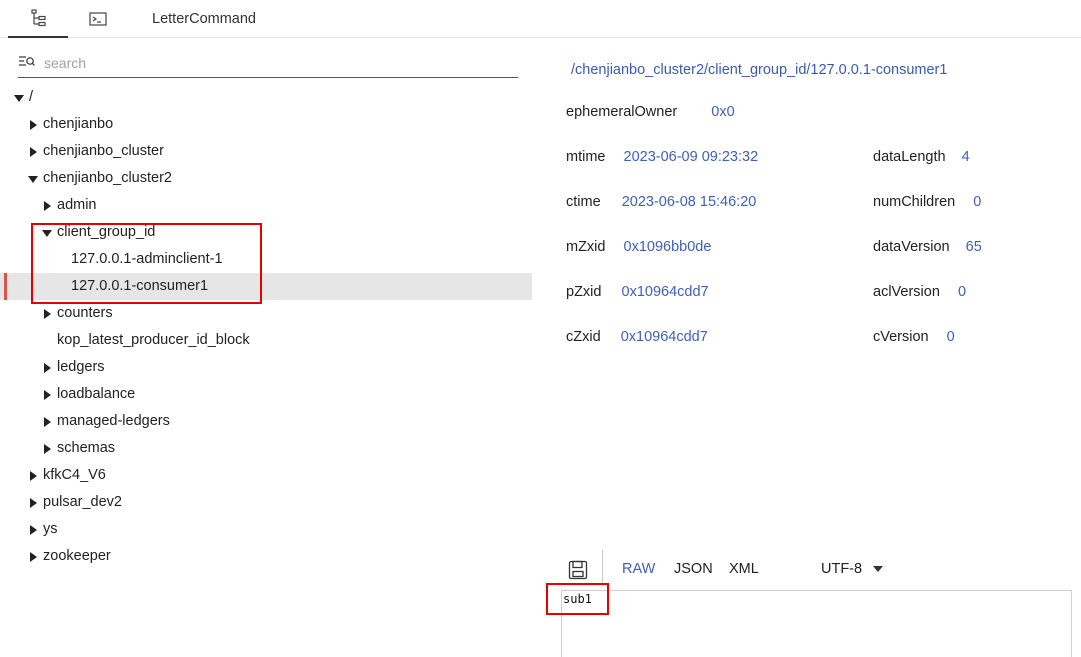  I want to click on stat-key: dataLength, so click(909, 157).